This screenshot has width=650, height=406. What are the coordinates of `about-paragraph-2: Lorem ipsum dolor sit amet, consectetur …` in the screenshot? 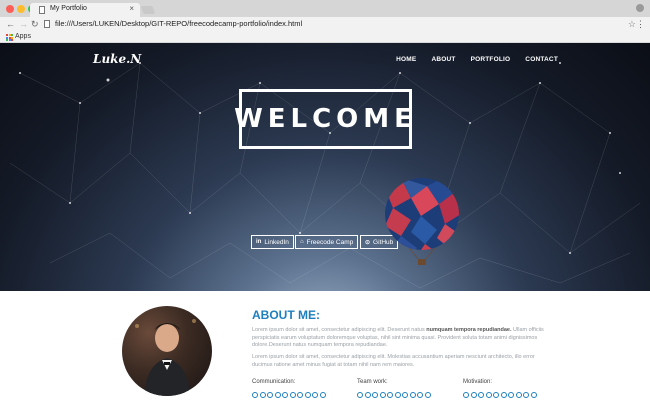 It's located at (393, 361).